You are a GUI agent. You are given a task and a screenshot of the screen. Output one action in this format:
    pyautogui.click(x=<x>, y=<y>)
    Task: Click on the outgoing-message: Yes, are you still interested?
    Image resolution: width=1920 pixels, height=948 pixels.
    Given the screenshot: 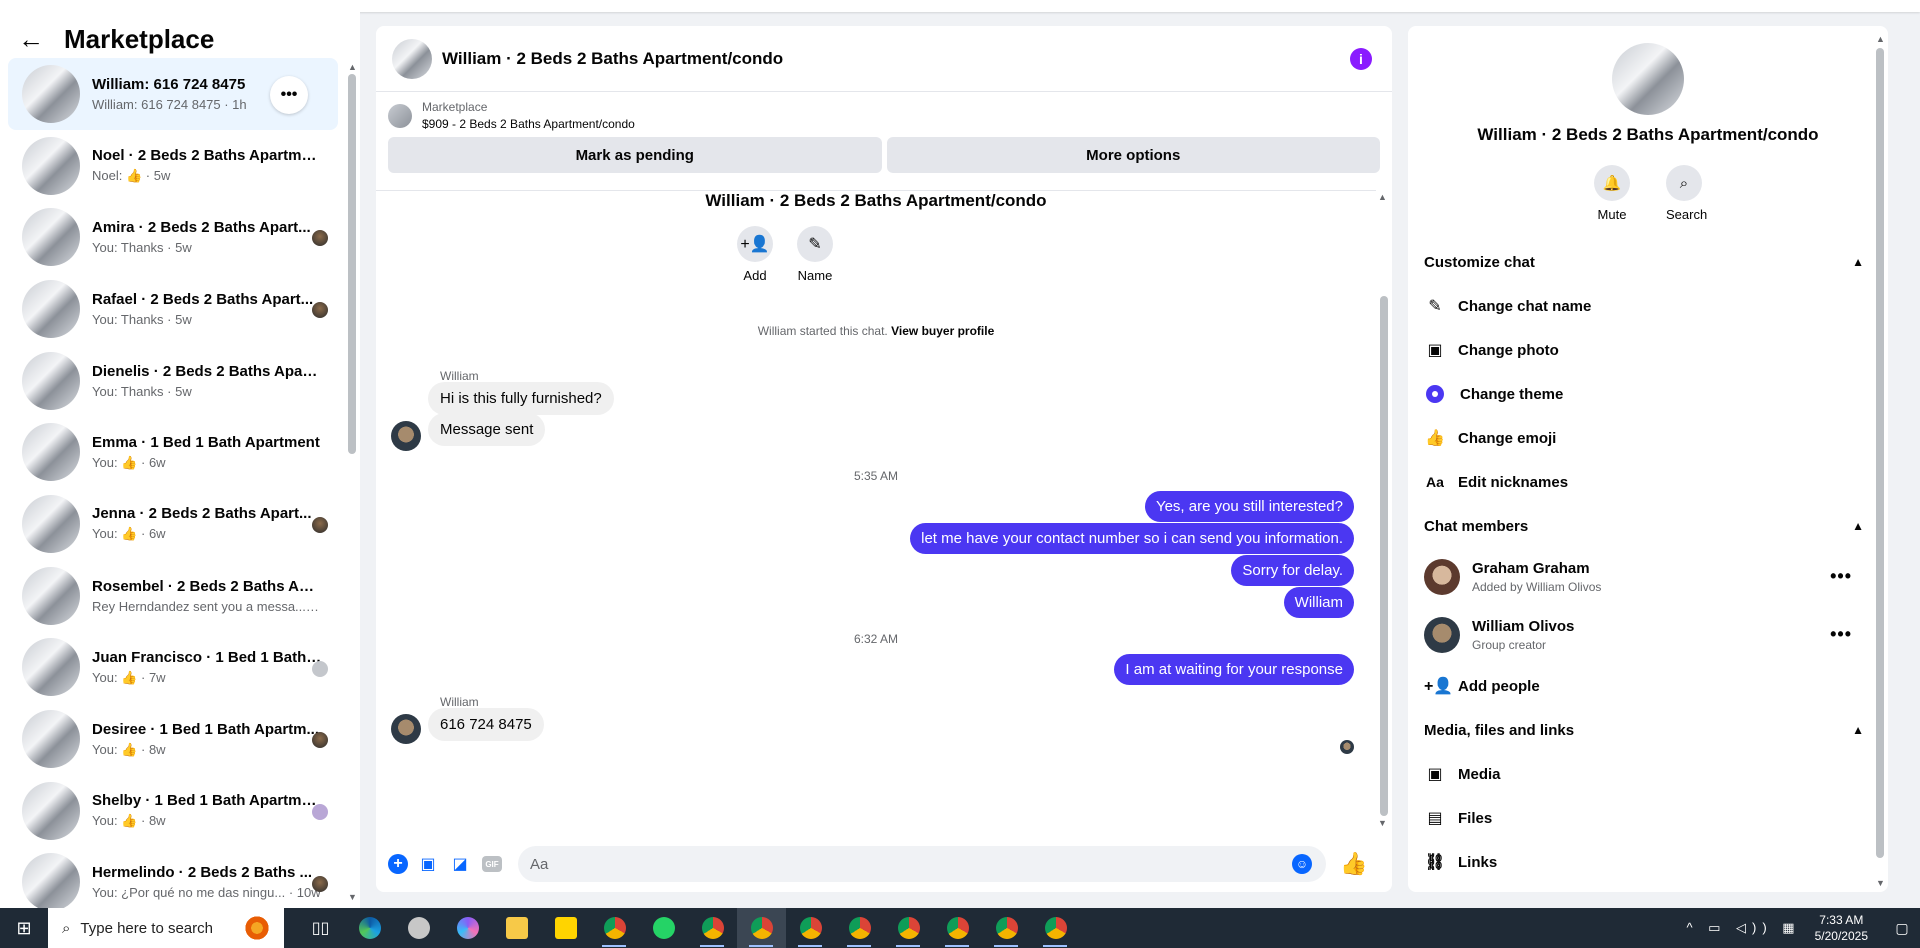 What is the action you would take?
    pyautogui.click(x=1249, y=506)
    